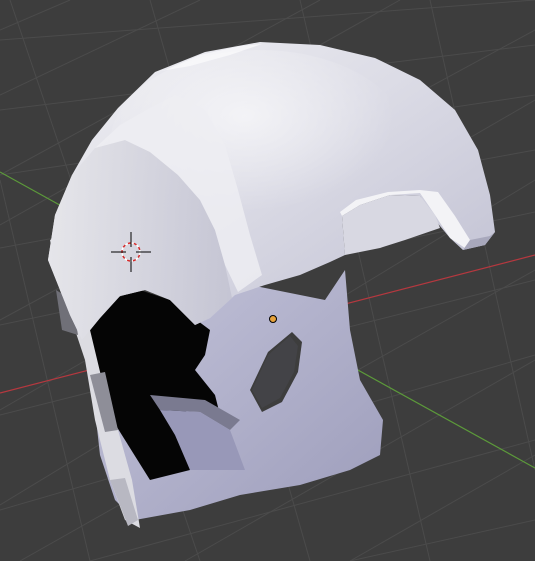  I want to click on object-origin-point, so click(273, 319).